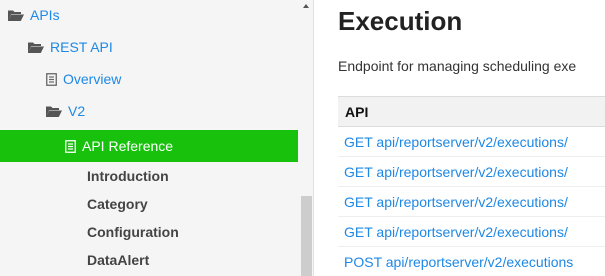 This screenshot has height=276, width=605. Describe the element at coordinates (65, 111) in the screenshot. I see `sidebar-item-v2: V2` at that location.